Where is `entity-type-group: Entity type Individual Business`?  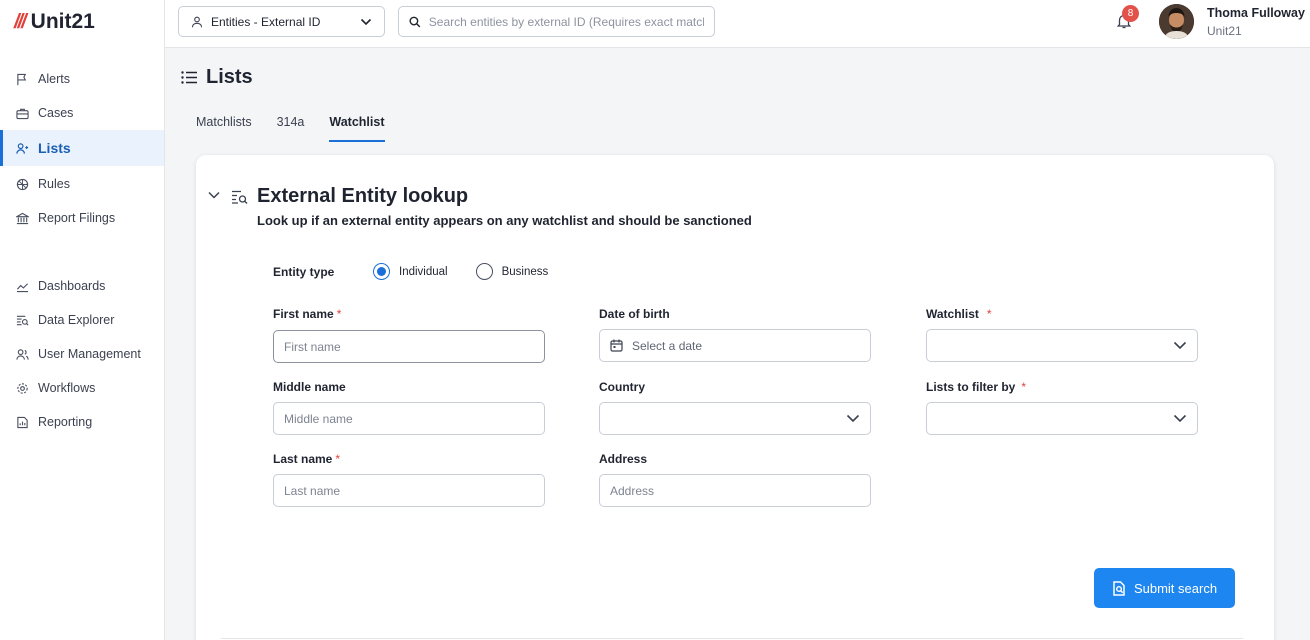 entity-type-group: Entity type Individual Business is located at coordinates (410, 271).